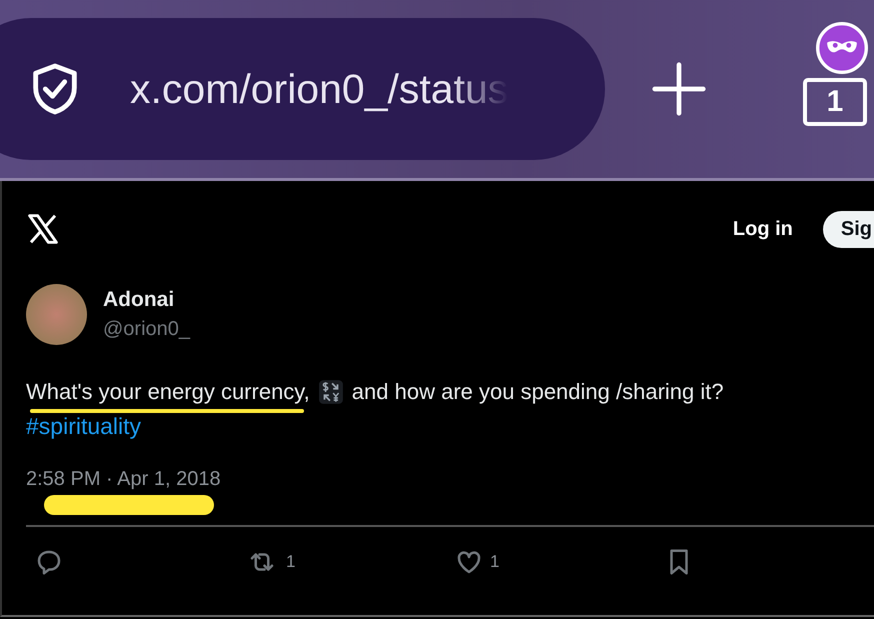 The height and width of the screenshot is (619, 874). I want to click on tweet-text: and how are you spending /sharing it?, so click(538, 392).